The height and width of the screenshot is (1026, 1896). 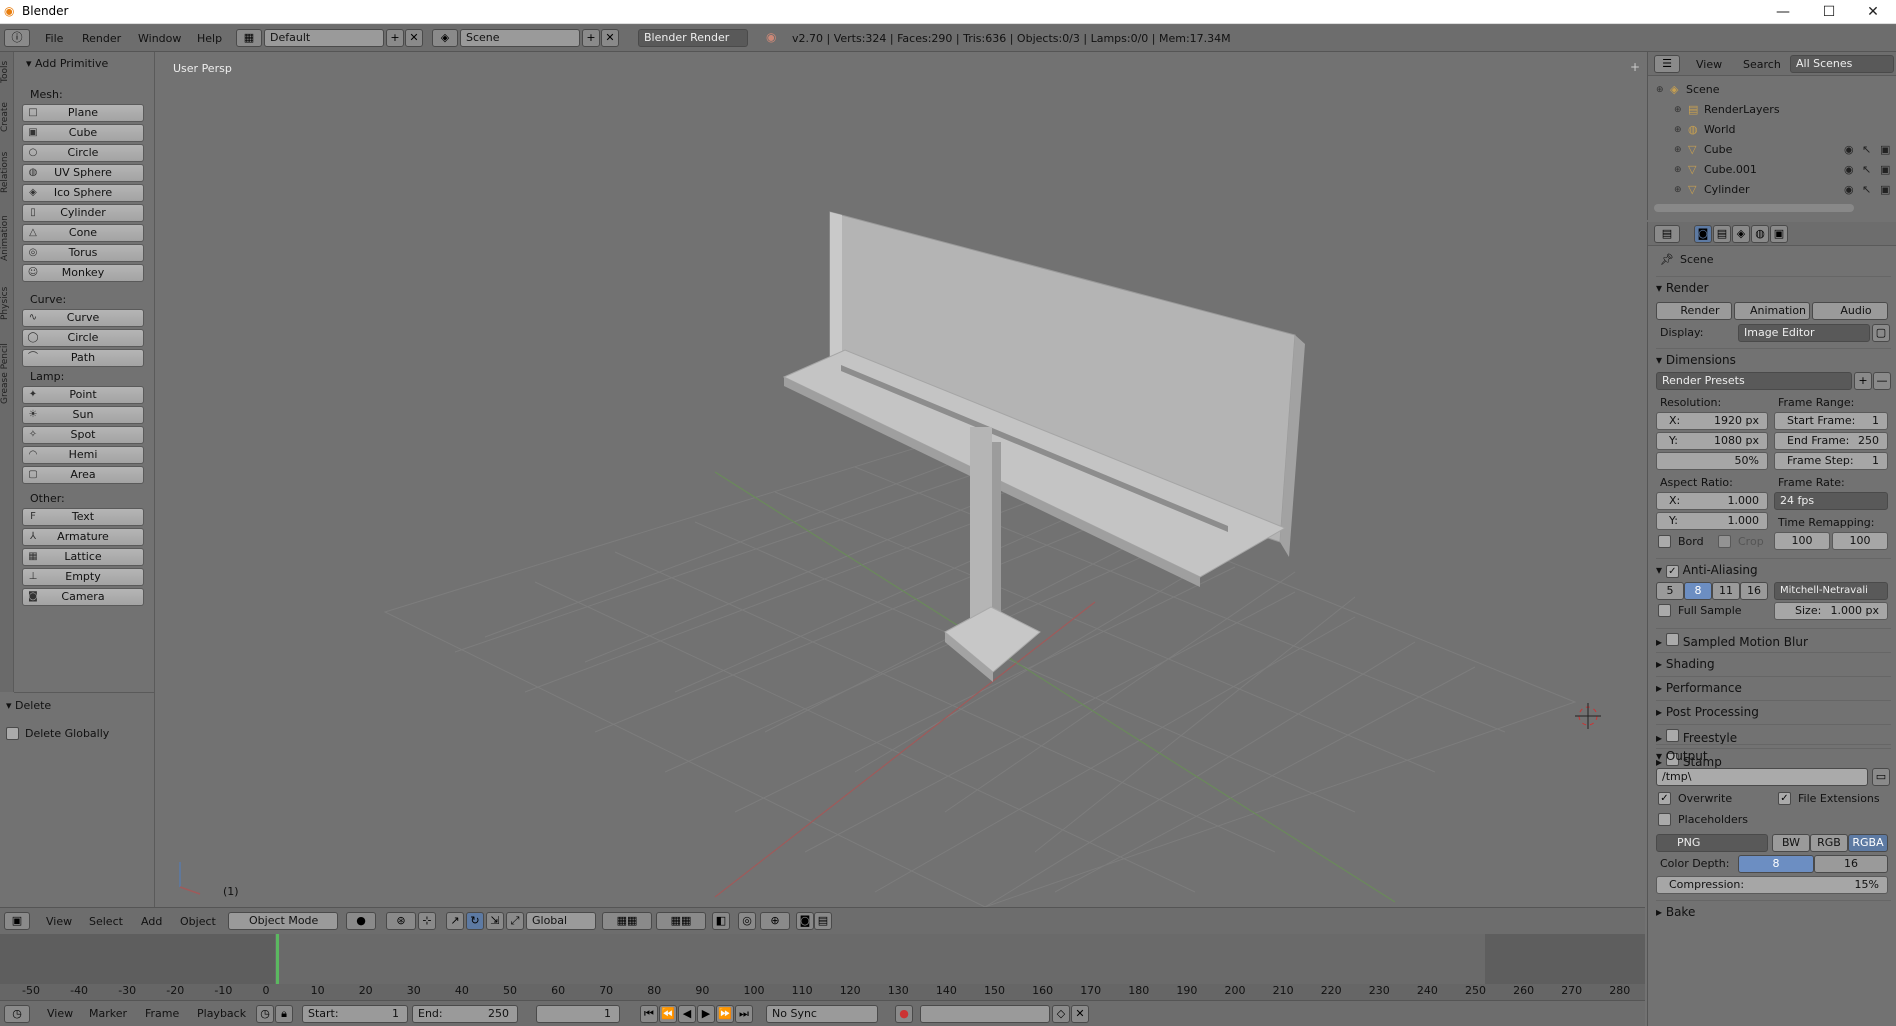 I want to click on mesh-ico-sphere-button: ◈ Ico Sphere, so click(x=83, y=193).